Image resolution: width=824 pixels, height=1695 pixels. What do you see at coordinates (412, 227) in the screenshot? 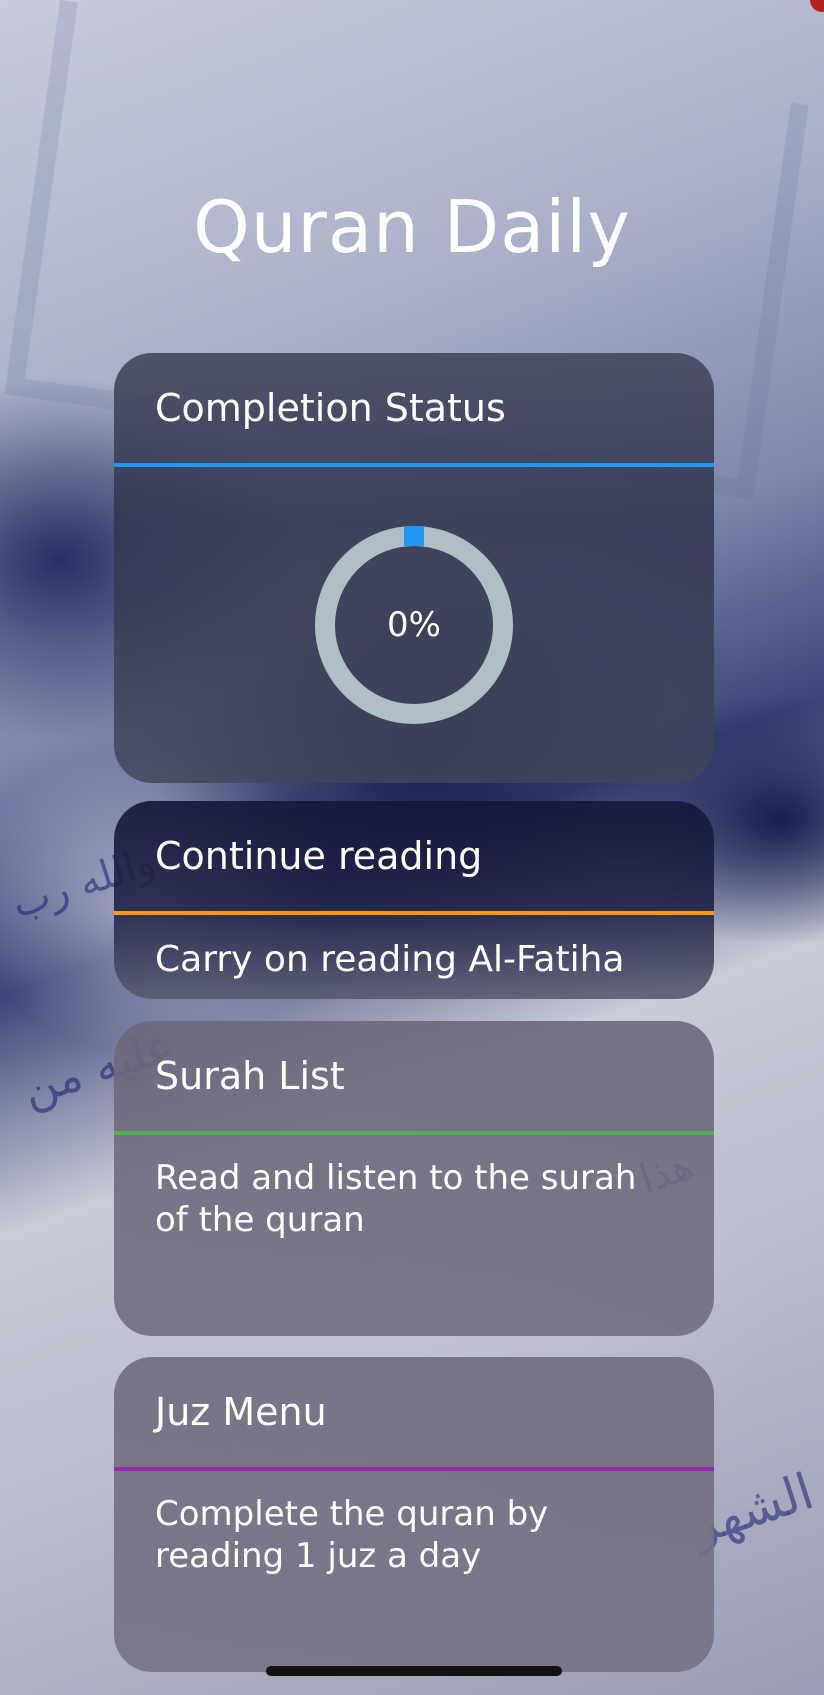
I see `app-title: Quran Daily` at bounding box center [412, 227].